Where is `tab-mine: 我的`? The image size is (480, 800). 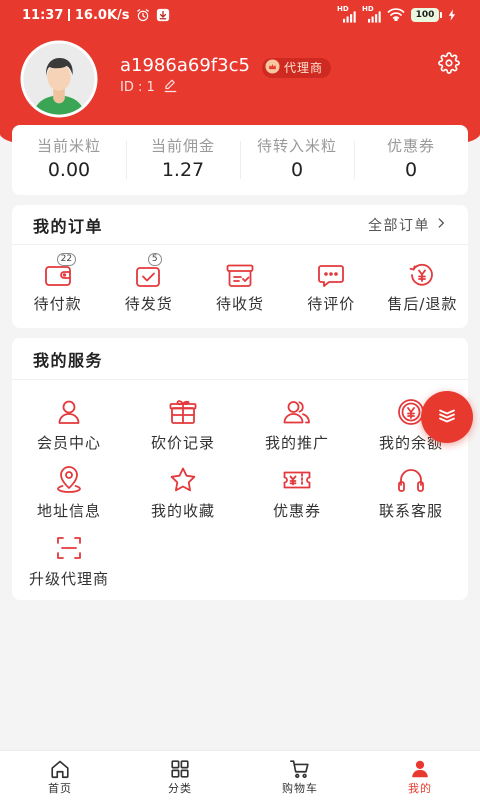
tab-mine: 我的 is located at coordinates (420, 775).